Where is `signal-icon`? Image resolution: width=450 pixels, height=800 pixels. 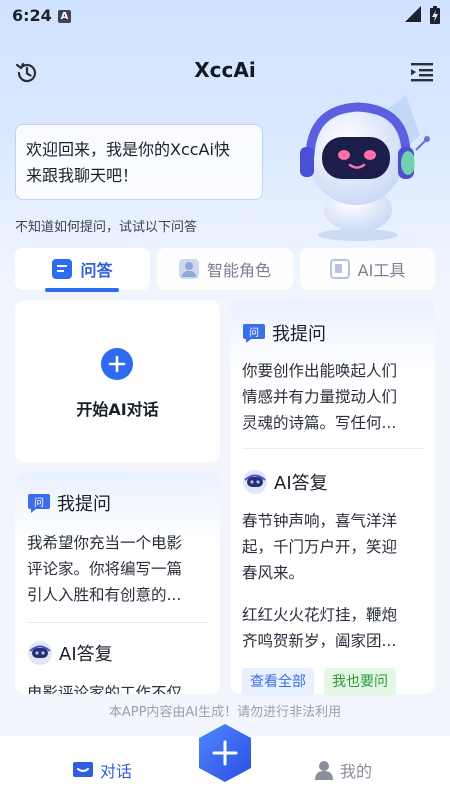
signal-icon is located at coordinates (413, 14).